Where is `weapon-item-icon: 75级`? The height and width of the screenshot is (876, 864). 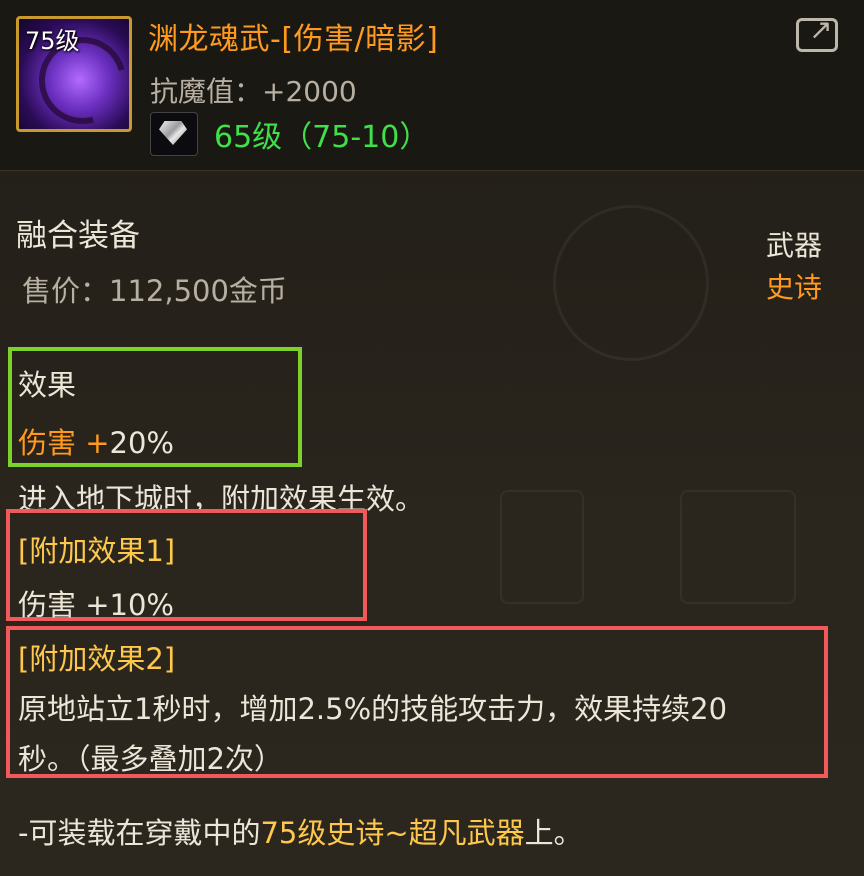
weapon-item-icon: 75级 is located at coordinates (74, 74).